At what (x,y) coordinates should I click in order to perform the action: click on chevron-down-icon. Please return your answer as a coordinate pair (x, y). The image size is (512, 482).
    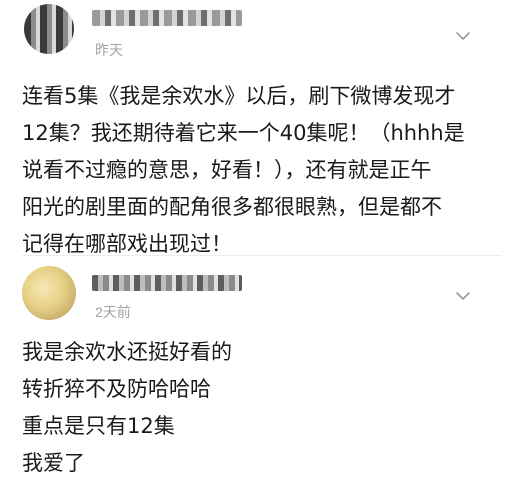
    Looking at the image, I should click on (463, 296).